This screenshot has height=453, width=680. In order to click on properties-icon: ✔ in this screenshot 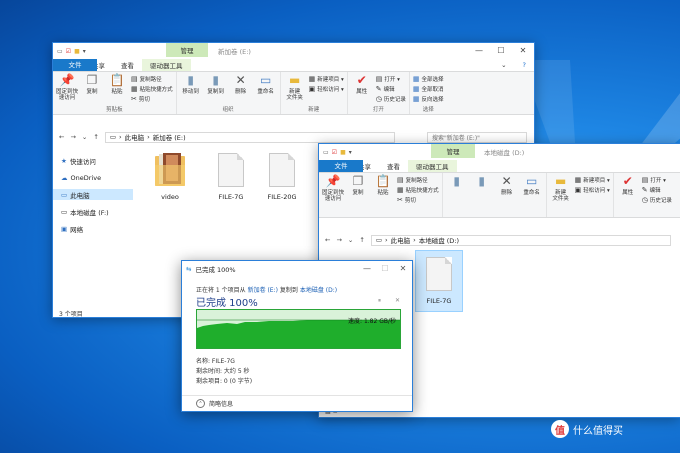, I will do `click(627, 181)`.